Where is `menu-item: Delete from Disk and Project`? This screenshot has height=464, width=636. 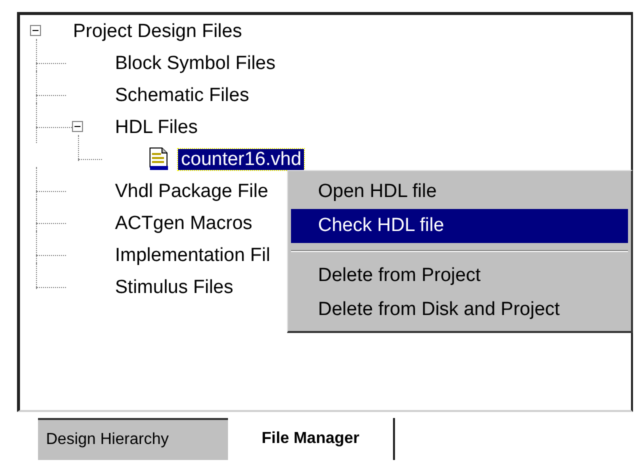 menu-item: Delete from Disk and Project is located at coordinates (459, 310).